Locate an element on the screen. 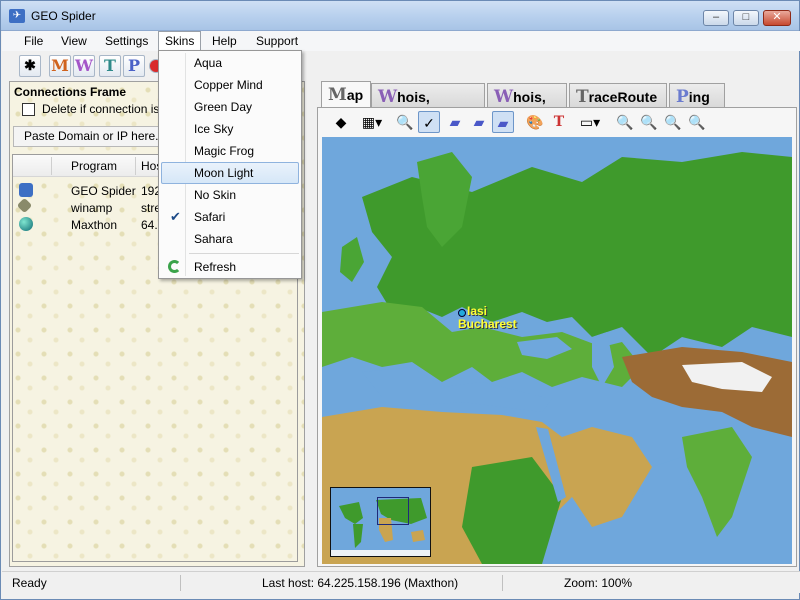  zoom-out-icon: 🔍 is located at coordinates (649, 122).